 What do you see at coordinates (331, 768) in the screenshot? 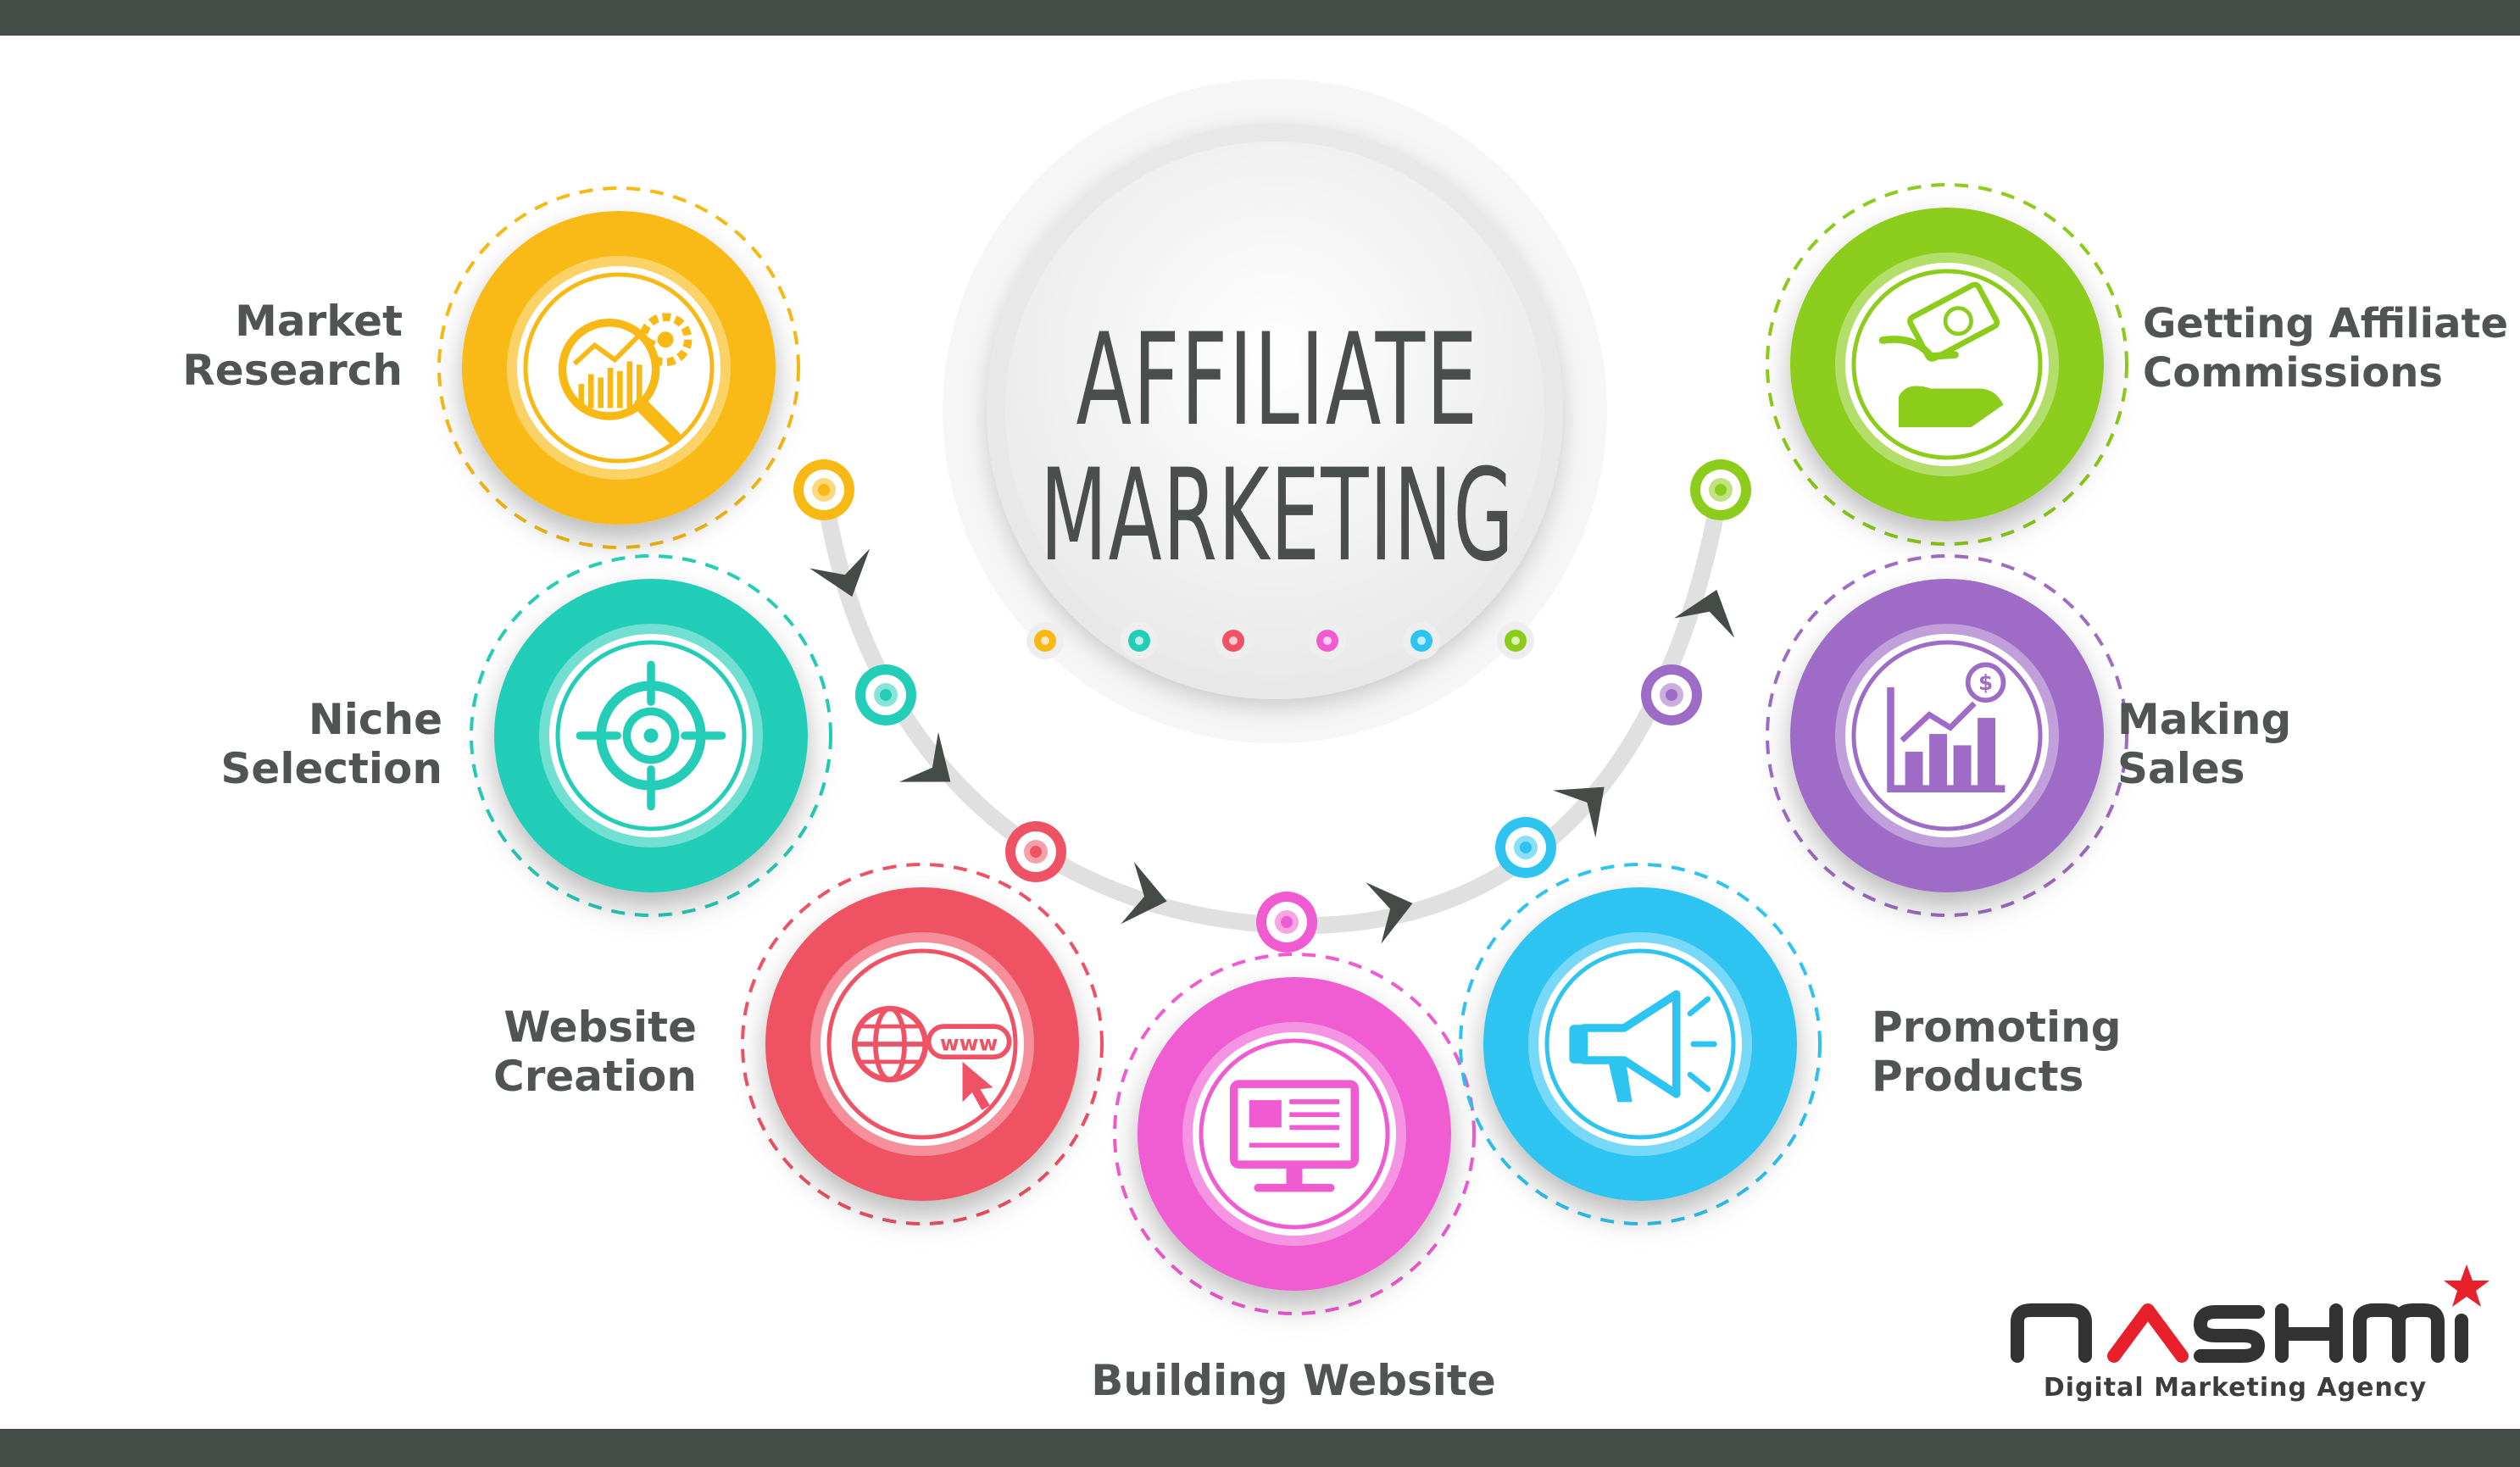
I see `label-line: Selection` at bounding box center [331, 768].